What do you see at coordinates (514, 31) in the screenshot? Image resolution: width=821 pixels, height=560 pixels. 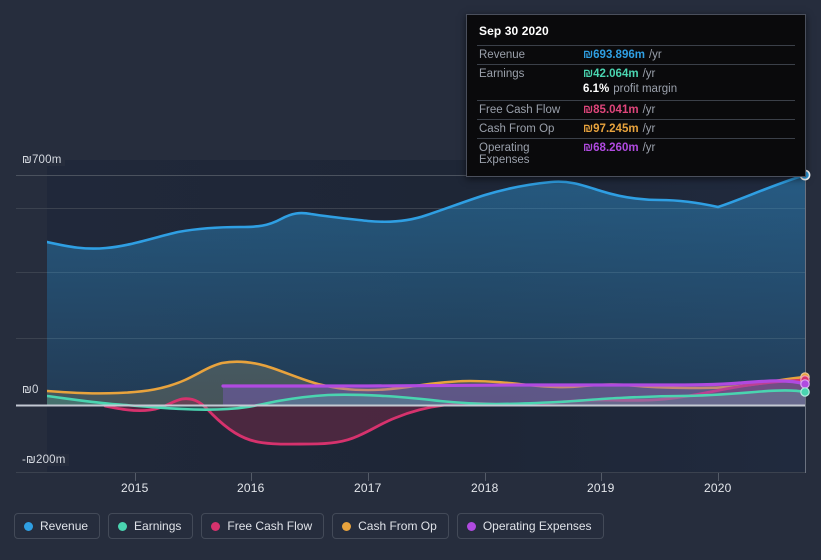 I see `tooltip-date: Sep 30 2020` at bounding box center [514, 31].